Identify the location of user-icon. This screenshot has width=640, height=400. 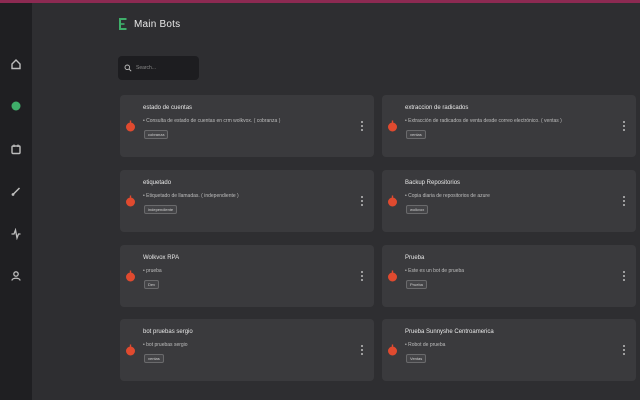
(16, 276).